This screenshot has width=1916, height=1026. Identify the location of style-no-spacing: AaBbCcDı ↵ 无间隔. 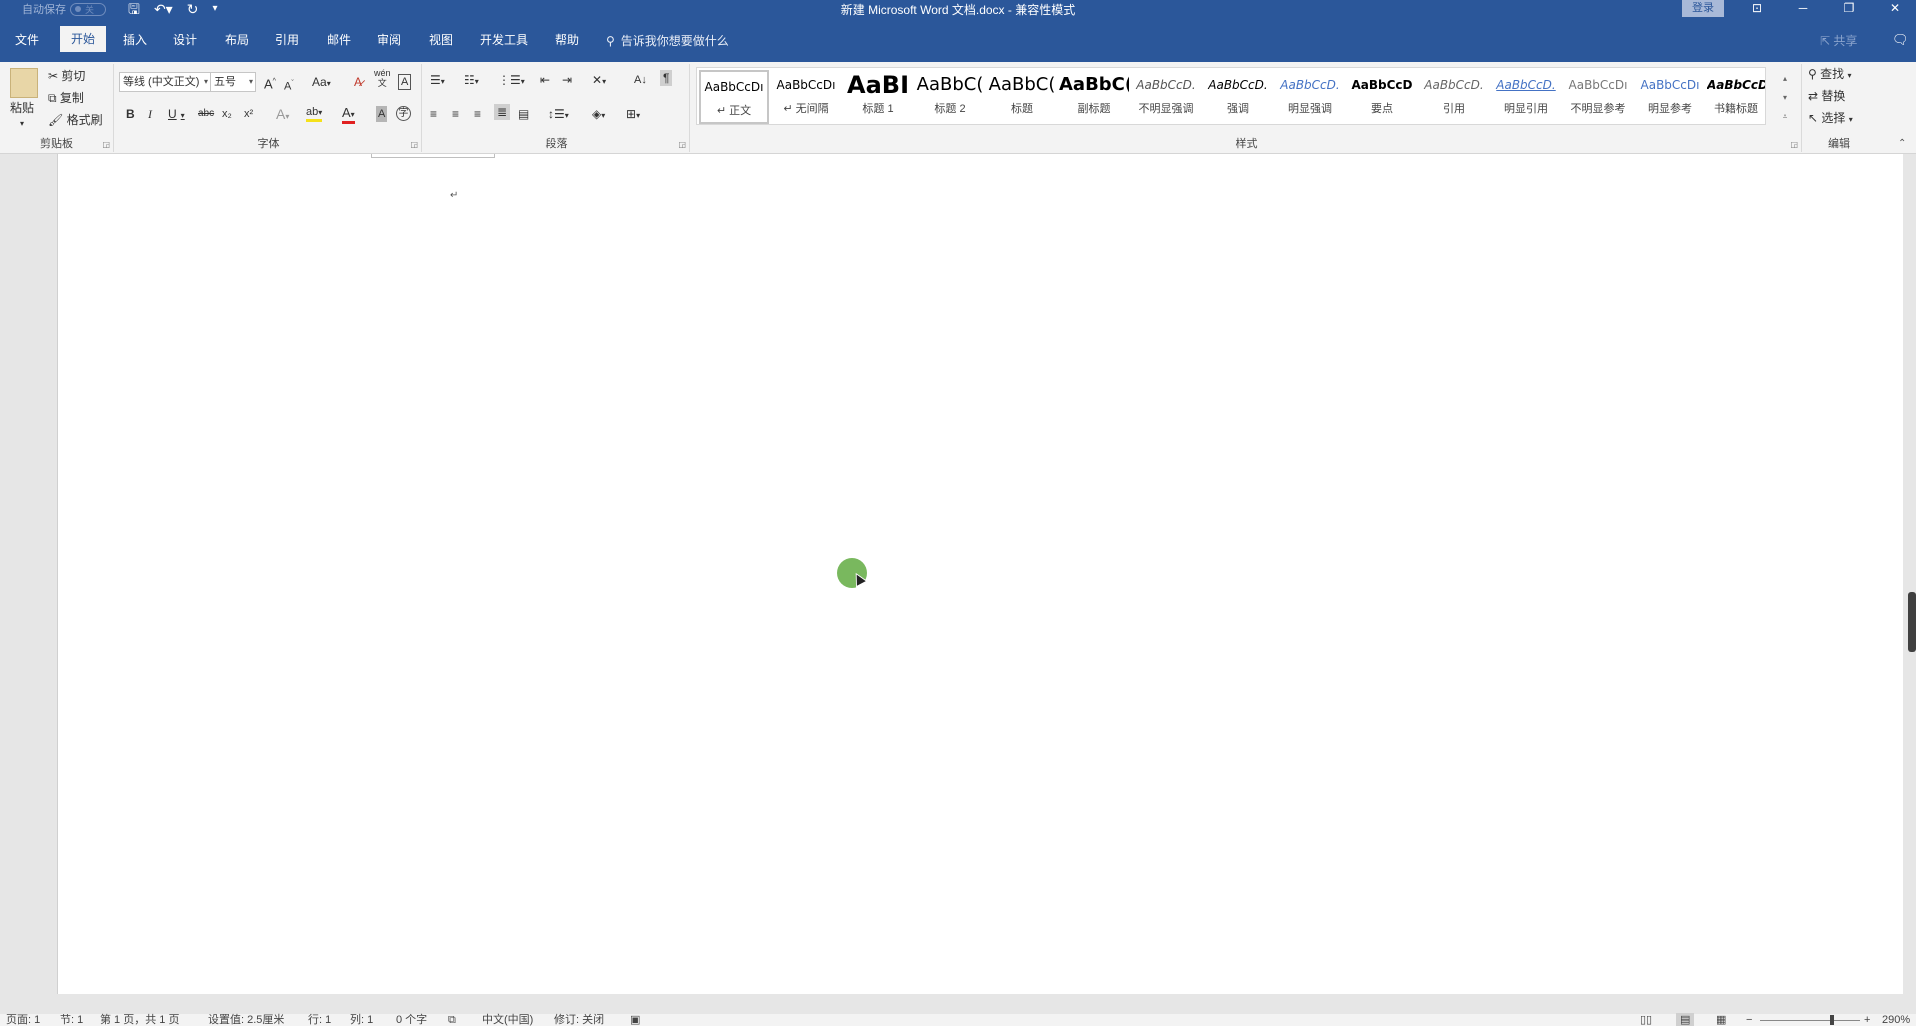
(806, 97).